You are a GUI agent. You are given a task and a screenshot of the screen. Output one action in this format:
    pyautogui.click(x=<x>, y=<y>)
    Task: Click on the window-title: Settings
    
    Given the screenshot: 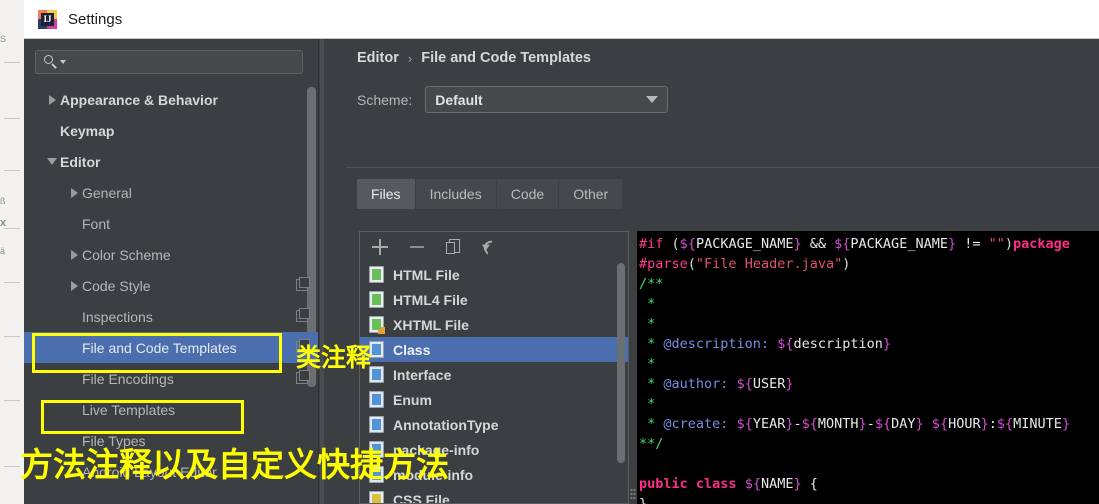 What is the action you would take?
    pyautogui.click(x=95, y=19)
    